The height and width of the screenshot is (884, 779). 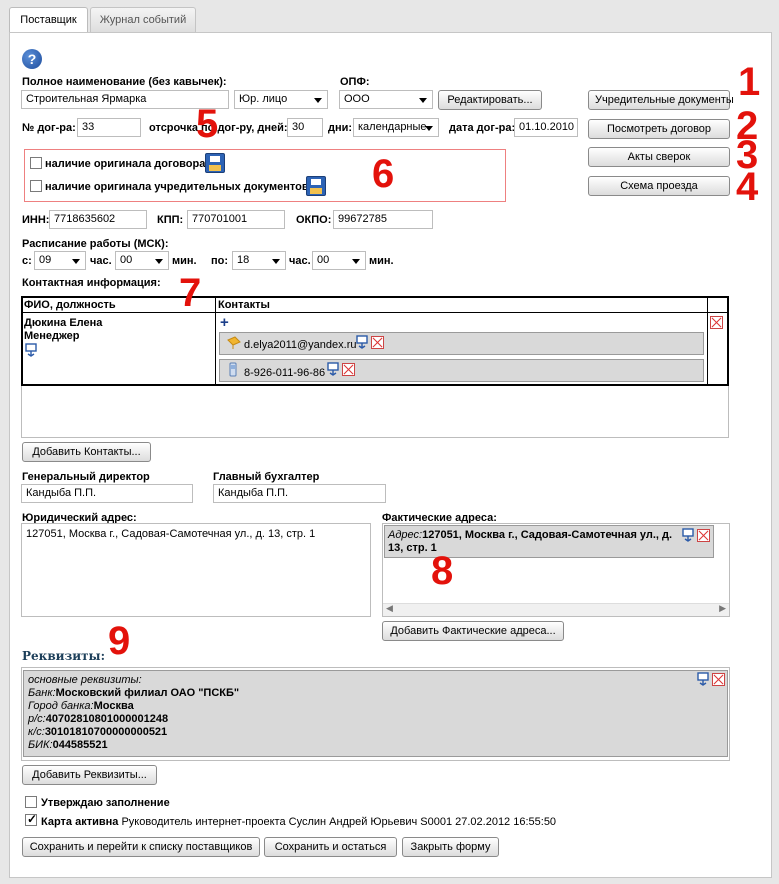 I want to click on schedule-label: Расписание работы (МСК):, so click(x=95, y=244).